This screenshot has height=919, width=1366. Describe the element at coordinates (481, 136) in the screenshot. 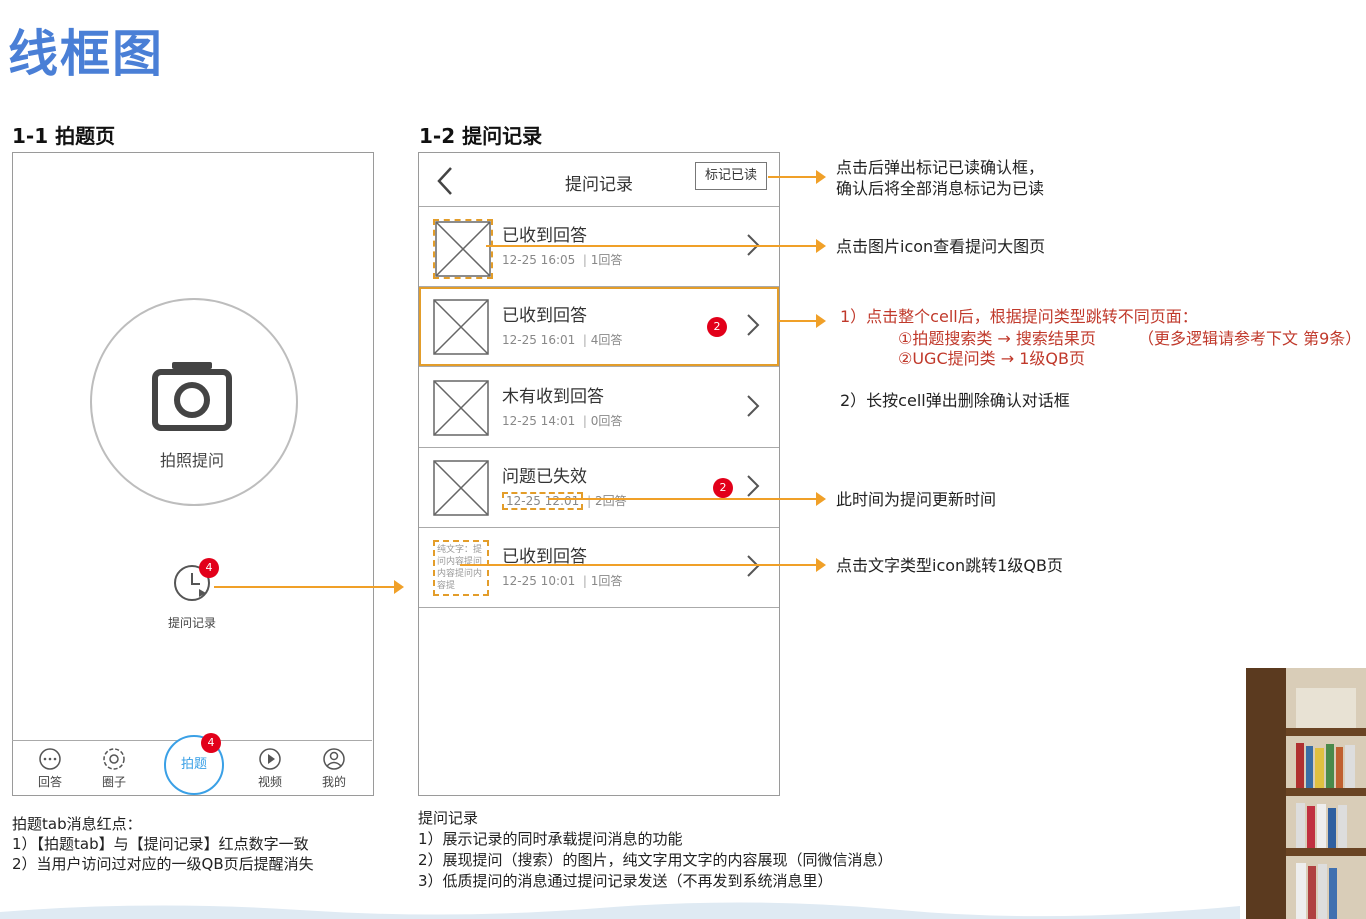

I see `right-section-title: 1-2 提问记录` at that location.